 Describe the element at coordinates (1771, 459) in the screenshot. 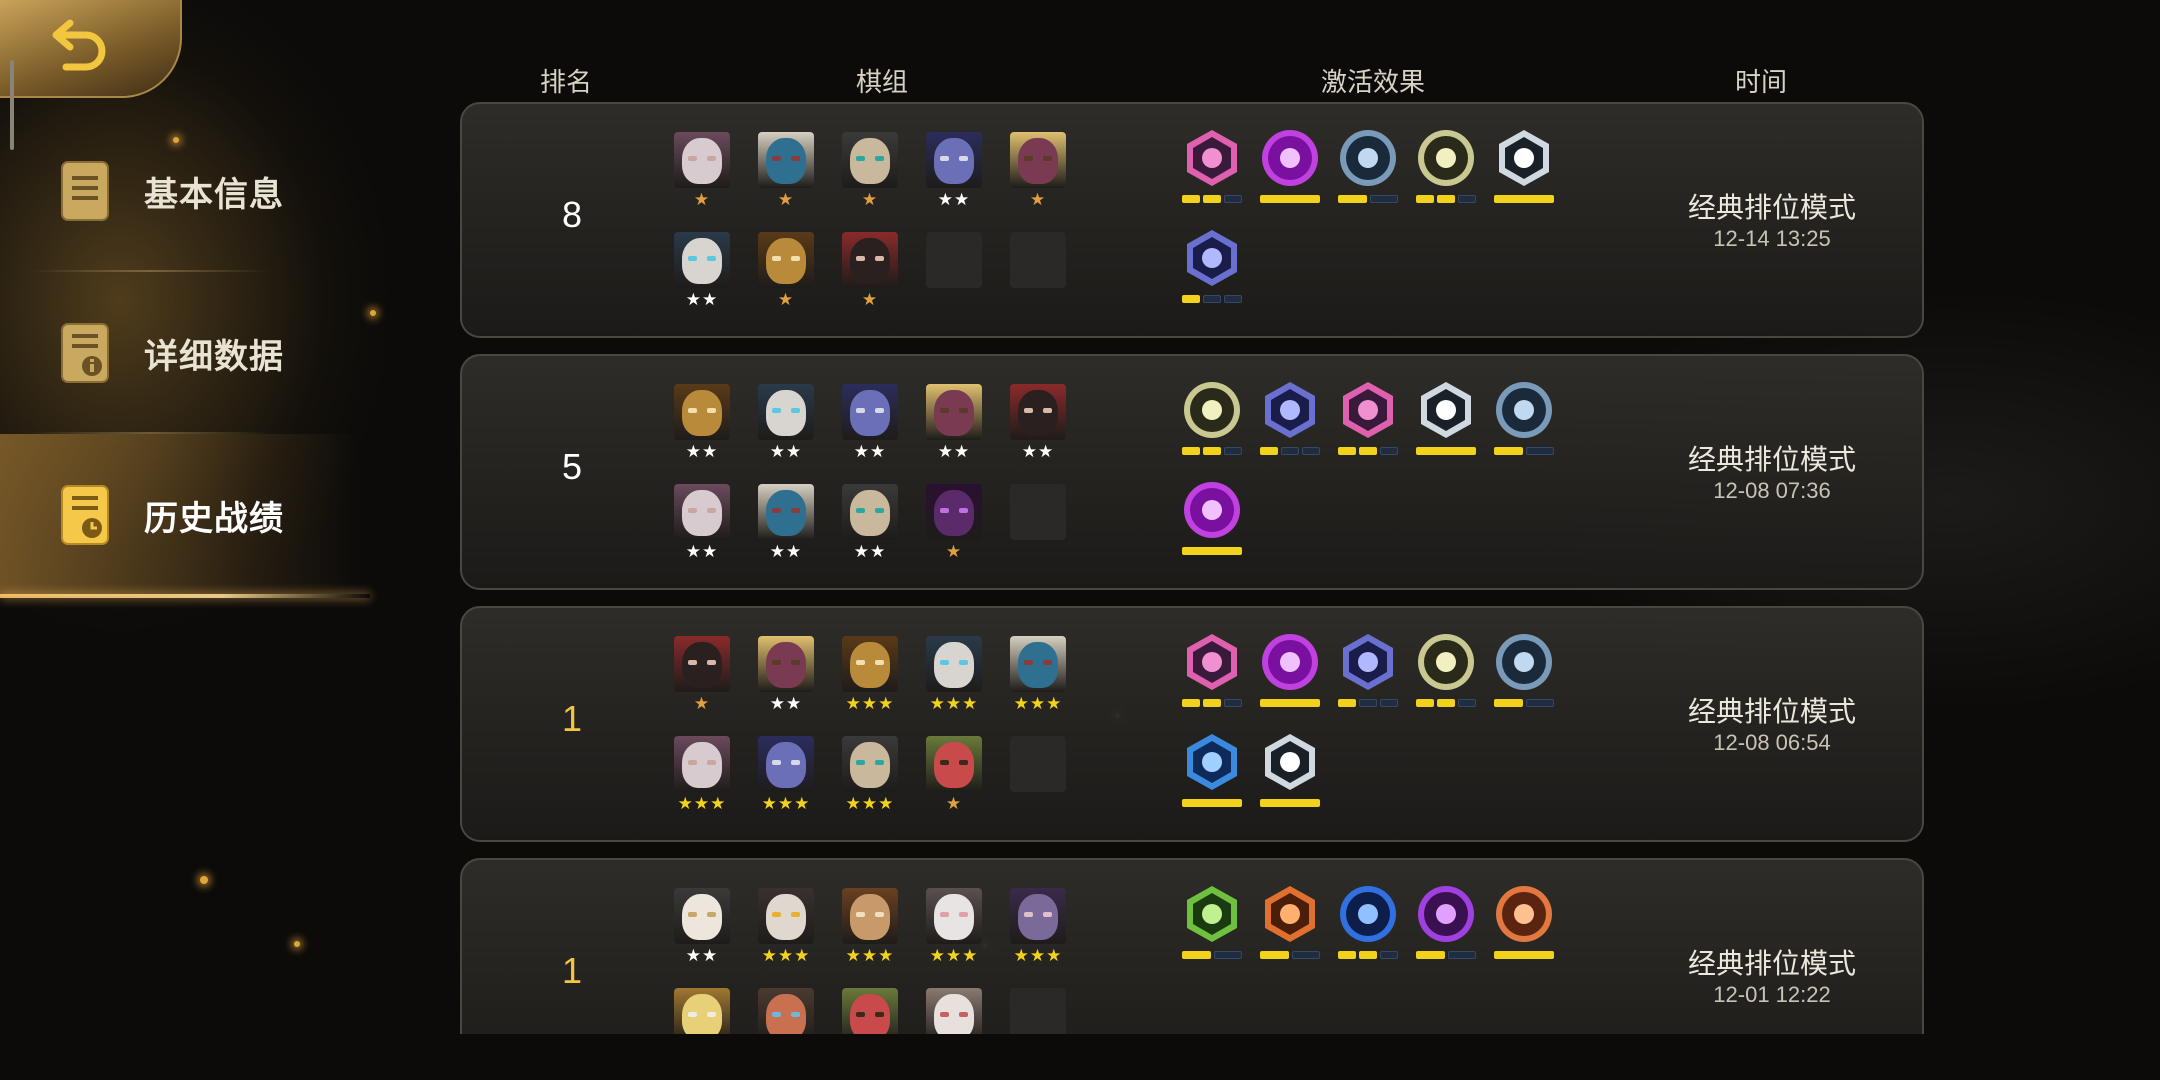

I see `game-mode: 经典排位模式` at that location.